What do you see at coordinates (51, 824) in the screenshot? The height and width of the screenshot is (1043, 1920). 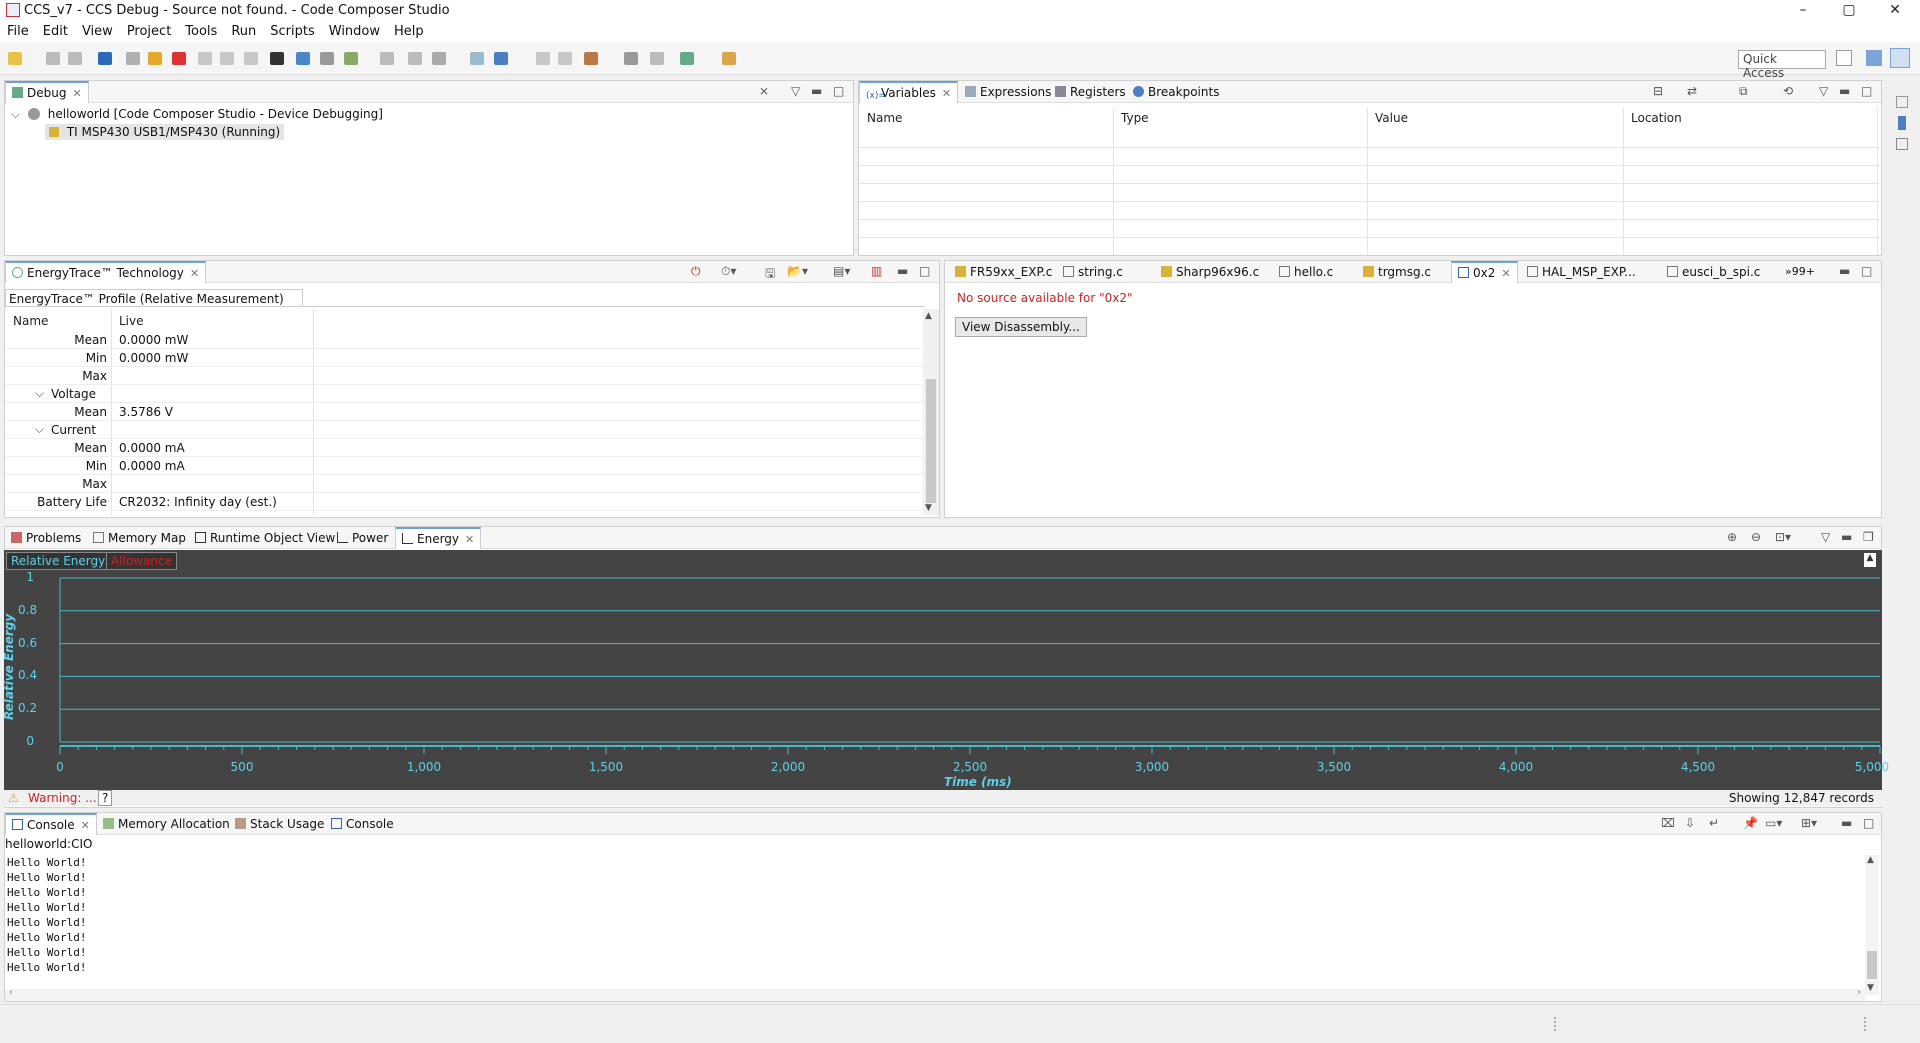 I see `tab-console: Console ✕` at bounding box center [51, 824].